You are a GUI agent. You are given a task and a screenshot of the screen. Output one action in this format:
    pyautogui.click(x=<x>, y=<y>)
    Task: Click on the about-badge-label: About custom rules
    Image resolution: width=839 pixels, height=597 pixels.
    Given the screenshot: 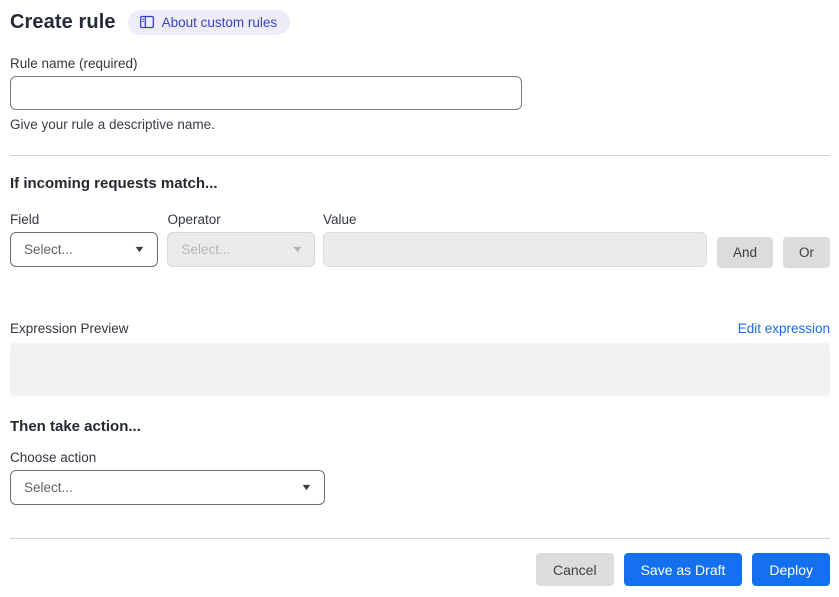 What is the action you would take?
    pyautogui.click(x=219, y=22)
    